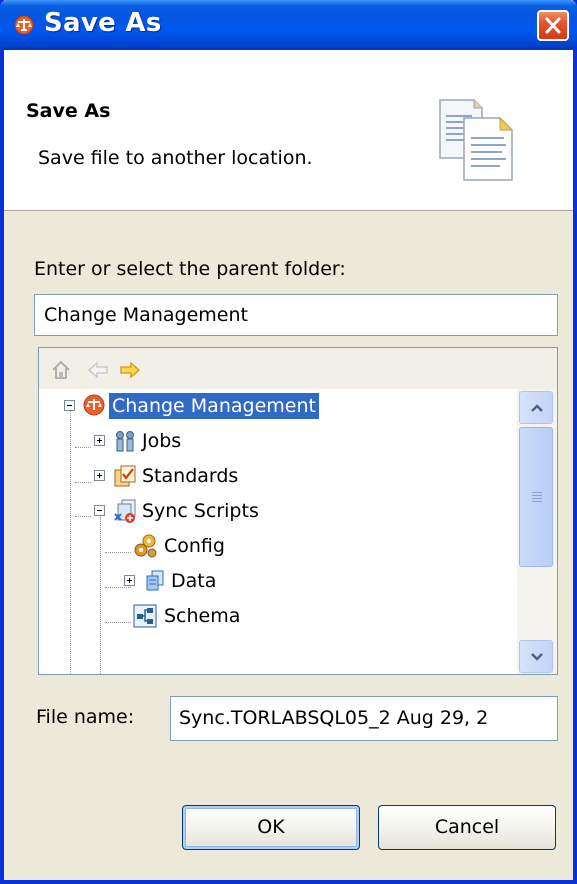 The height and width of the screenshot is (884, 577). I want to click on tree-item-label: Data, so click(194, 581).